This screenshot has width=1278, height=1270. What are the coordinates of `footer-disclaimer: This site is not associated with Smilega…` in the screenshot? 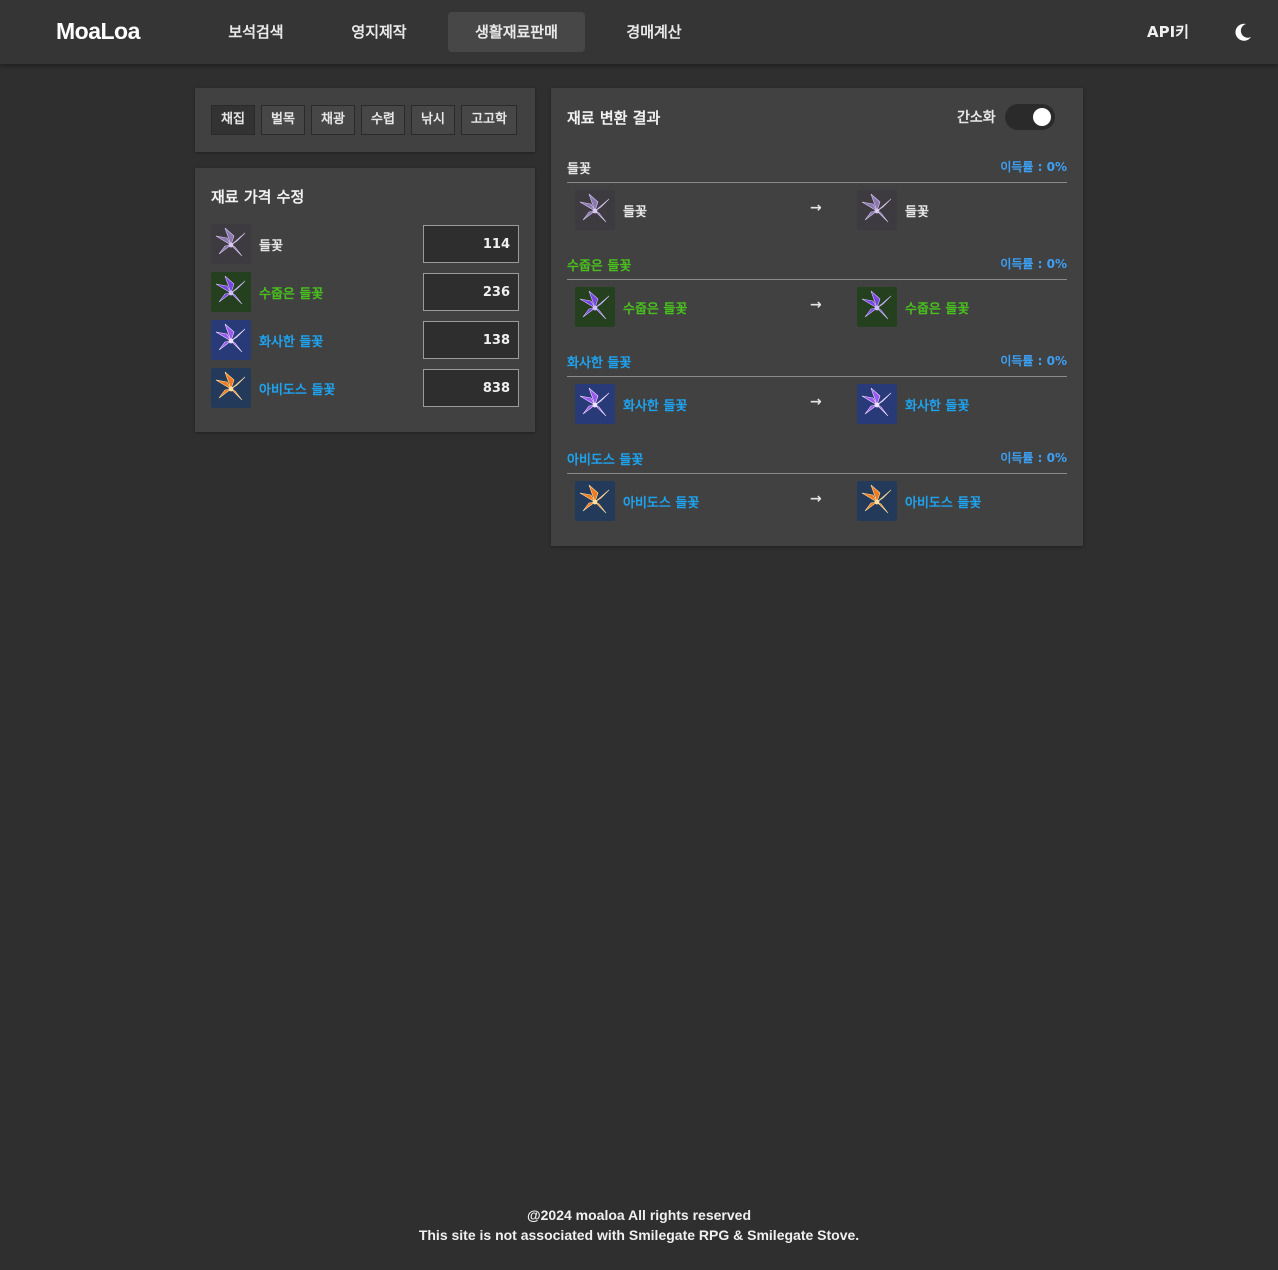 It's located at (639, 1235).